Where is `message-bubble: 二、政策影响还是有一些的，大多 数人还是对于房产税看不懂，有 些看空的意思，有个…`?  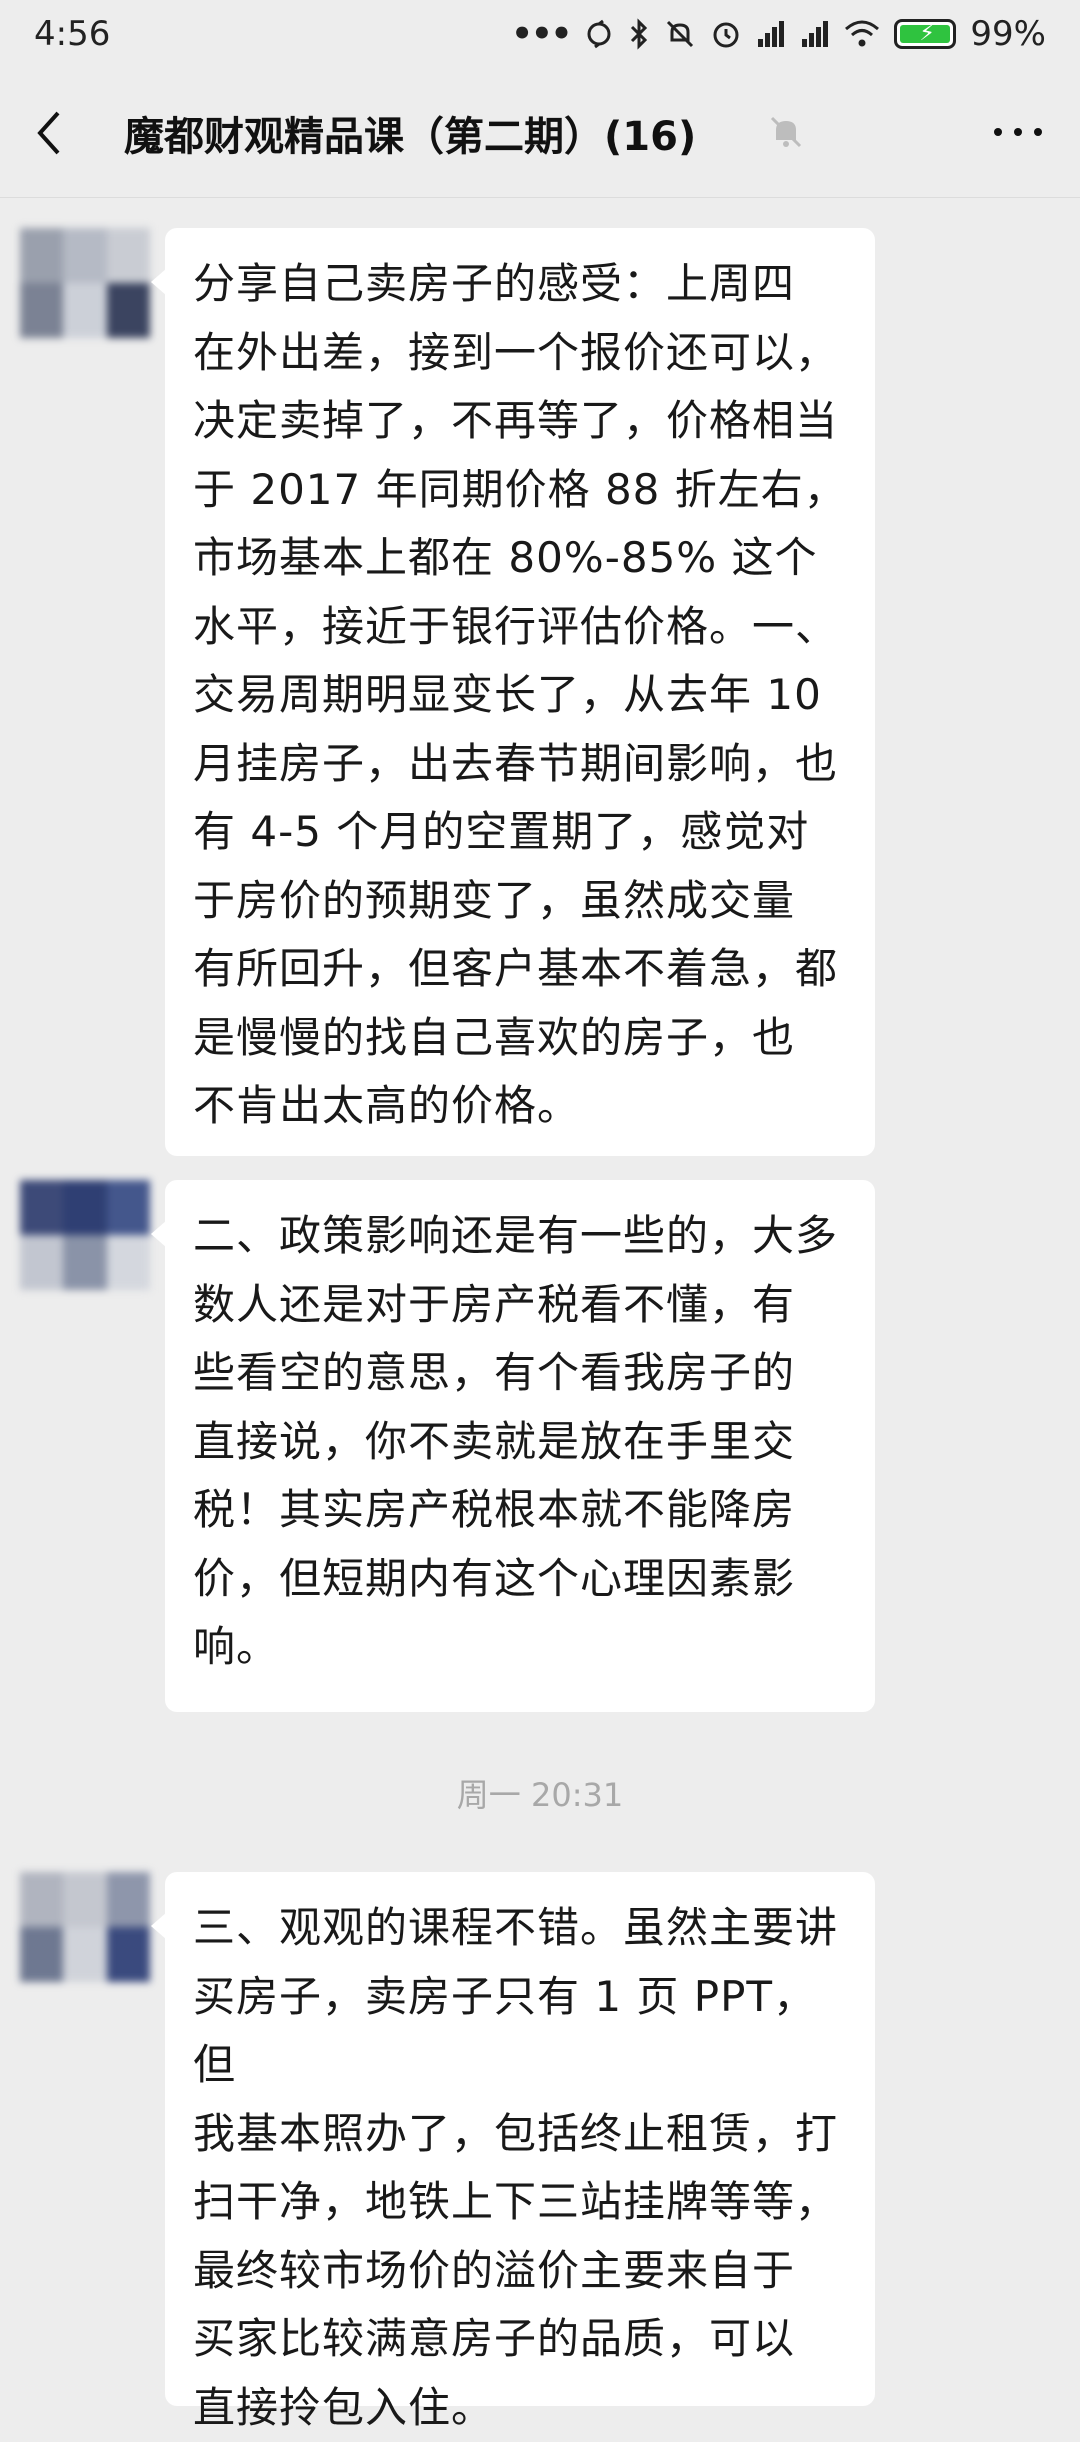
message-bubble: 二、政策影响还是有一些的，大多 数人还是对于房产税看不懂，有 些看空的意思，有个… is located at coordinates (520, 1446).